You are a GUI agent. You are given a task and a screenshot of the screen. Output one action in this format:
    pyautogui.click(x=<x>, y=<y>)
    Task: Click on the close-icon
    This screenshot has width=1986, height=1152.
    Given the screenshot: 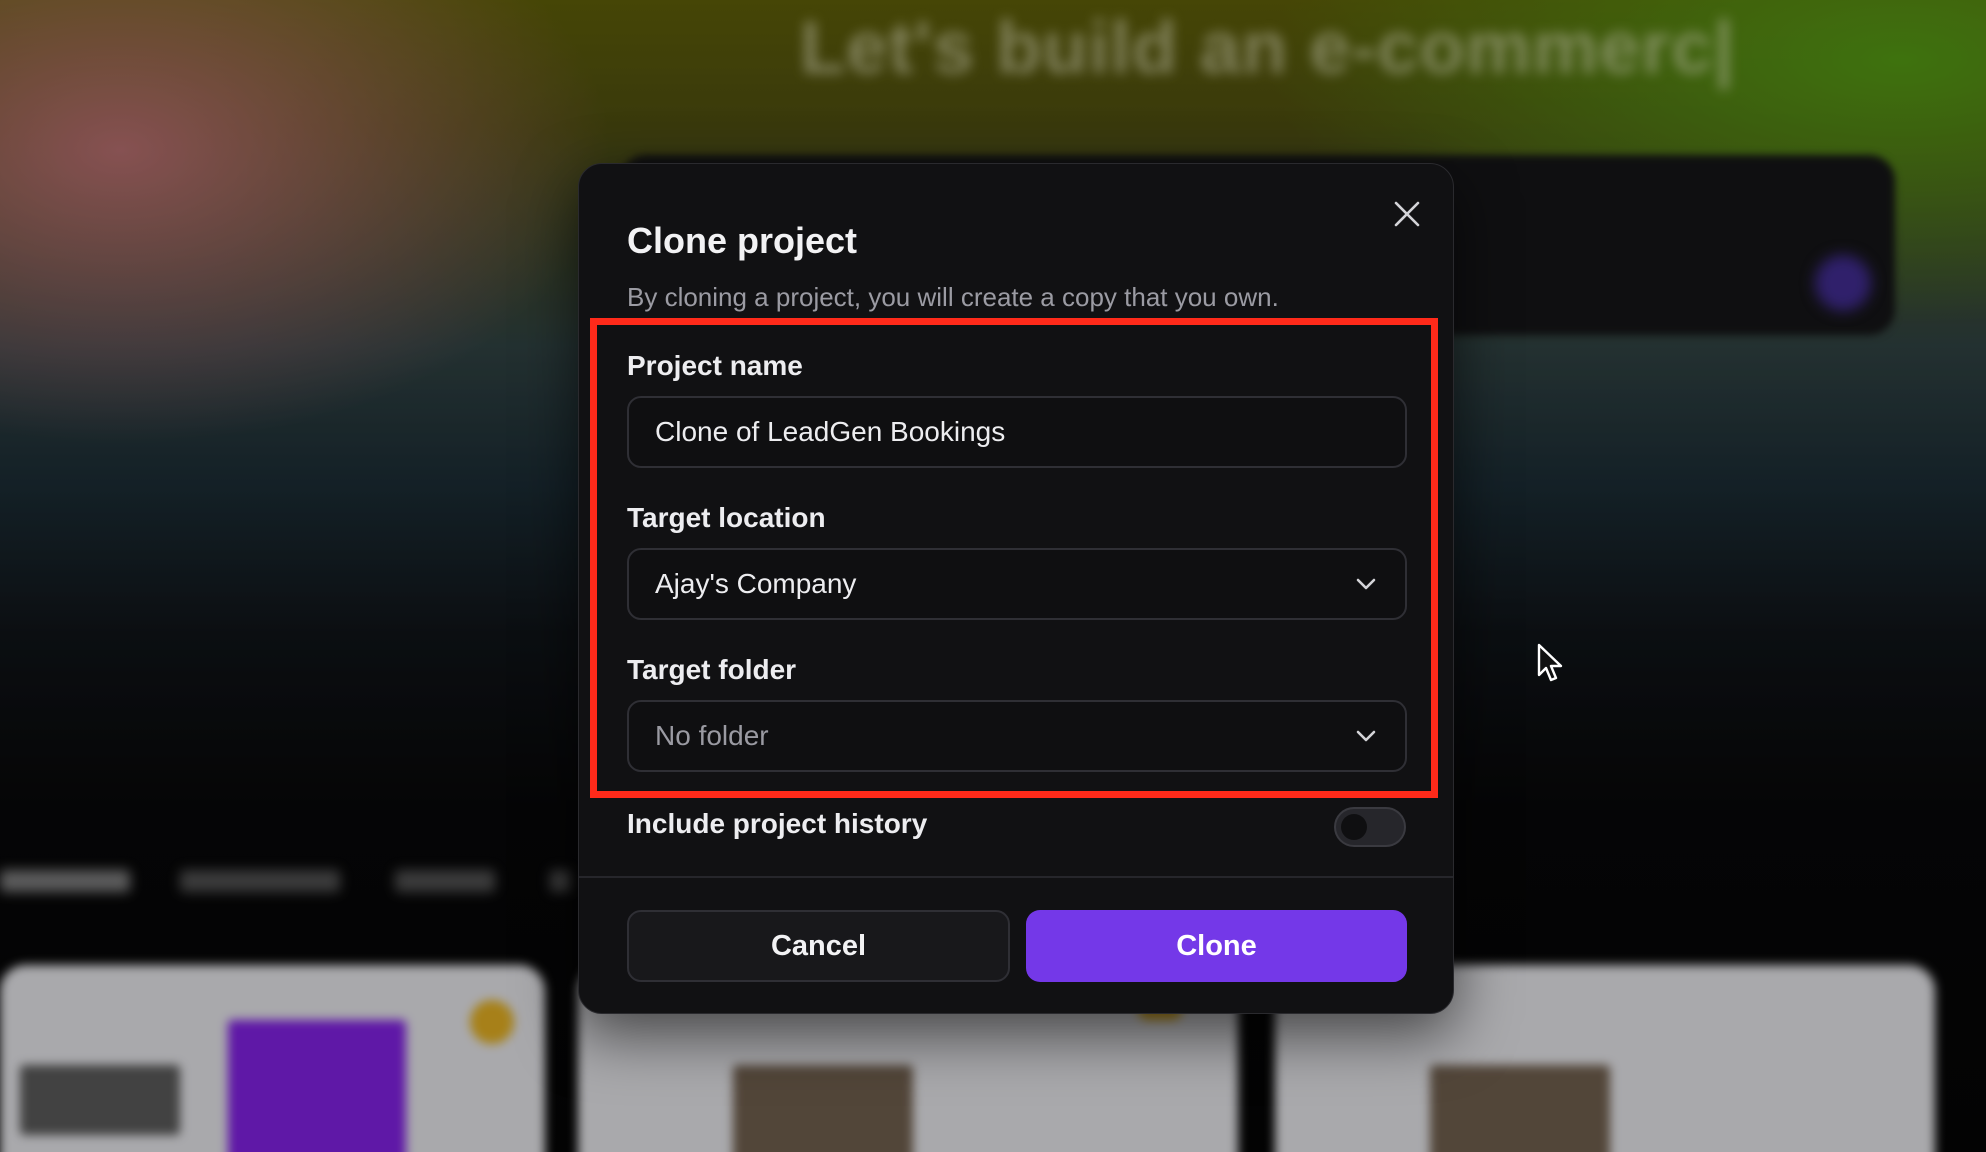 What is the action you would take?
    pyautogui.click(x=1407, y=214)
    